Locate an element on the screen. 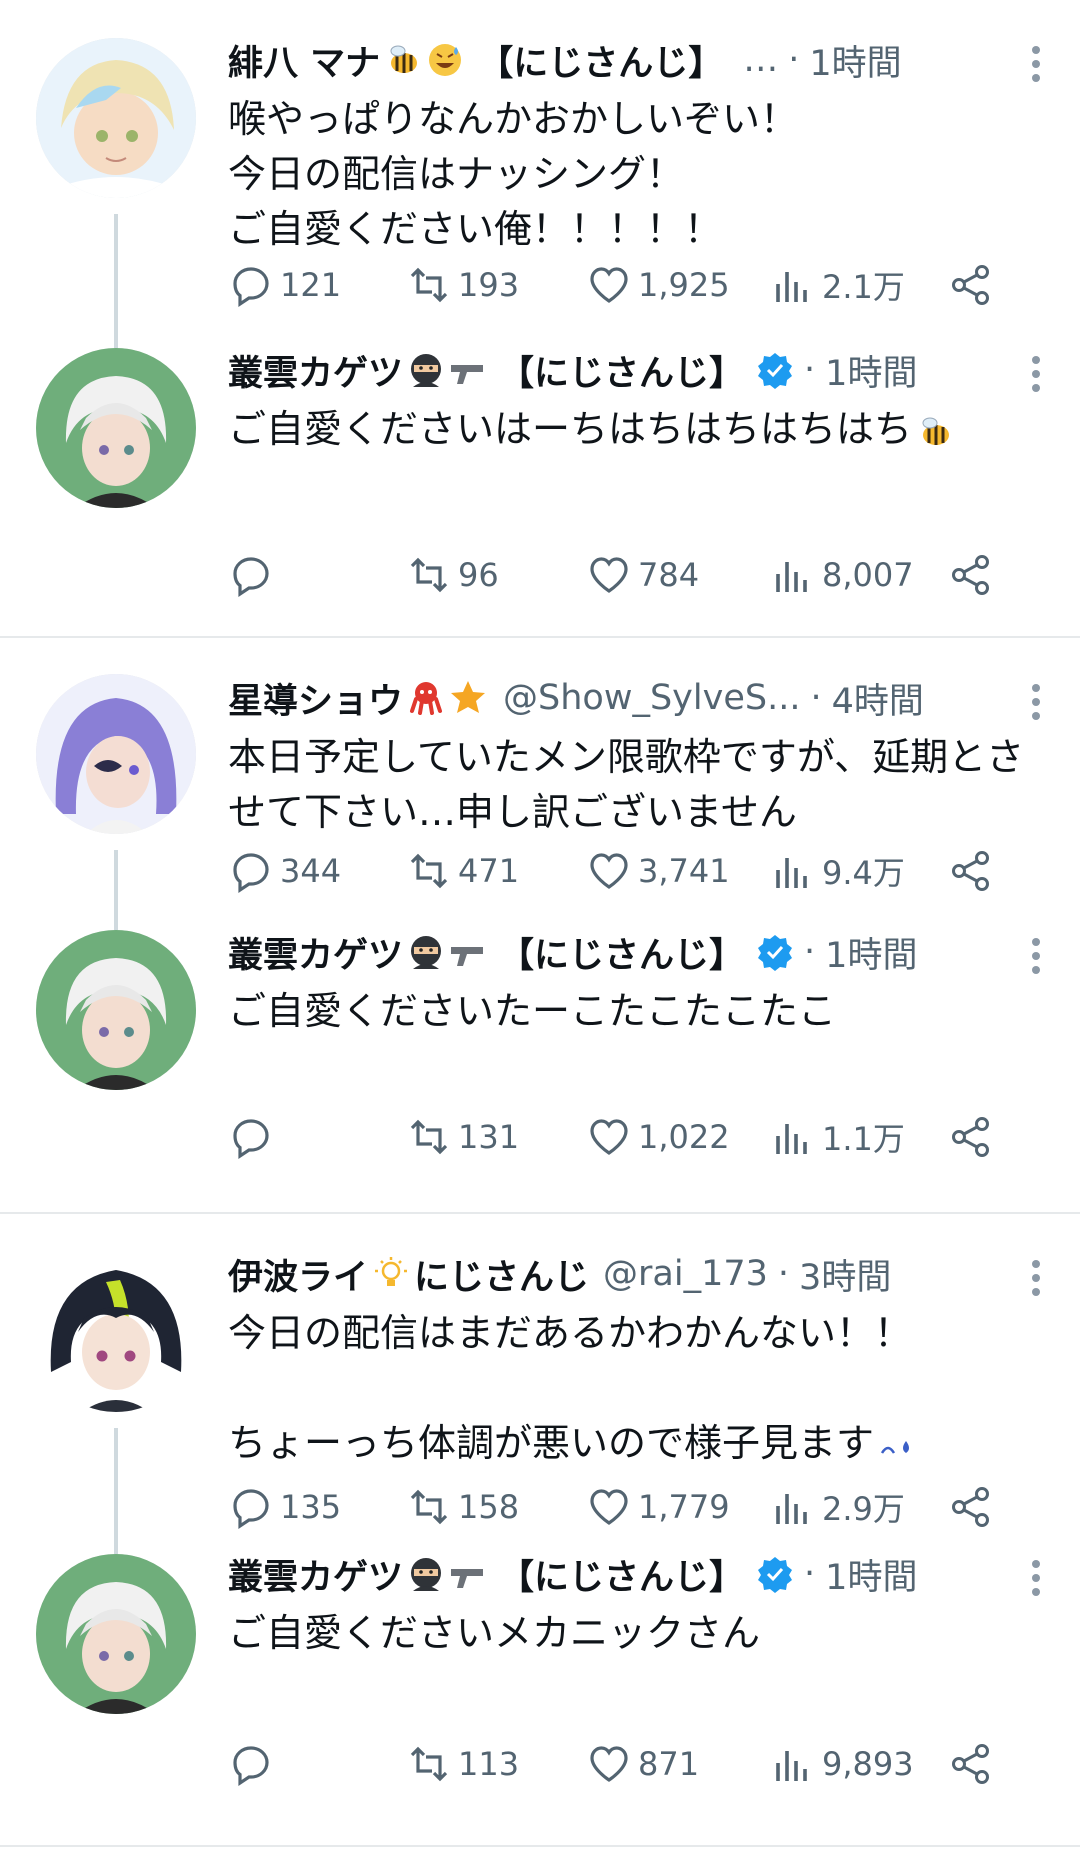 This screenshot has width=1080, height=1855. like-count: 1,022 is located at coordinates (684, 1137).